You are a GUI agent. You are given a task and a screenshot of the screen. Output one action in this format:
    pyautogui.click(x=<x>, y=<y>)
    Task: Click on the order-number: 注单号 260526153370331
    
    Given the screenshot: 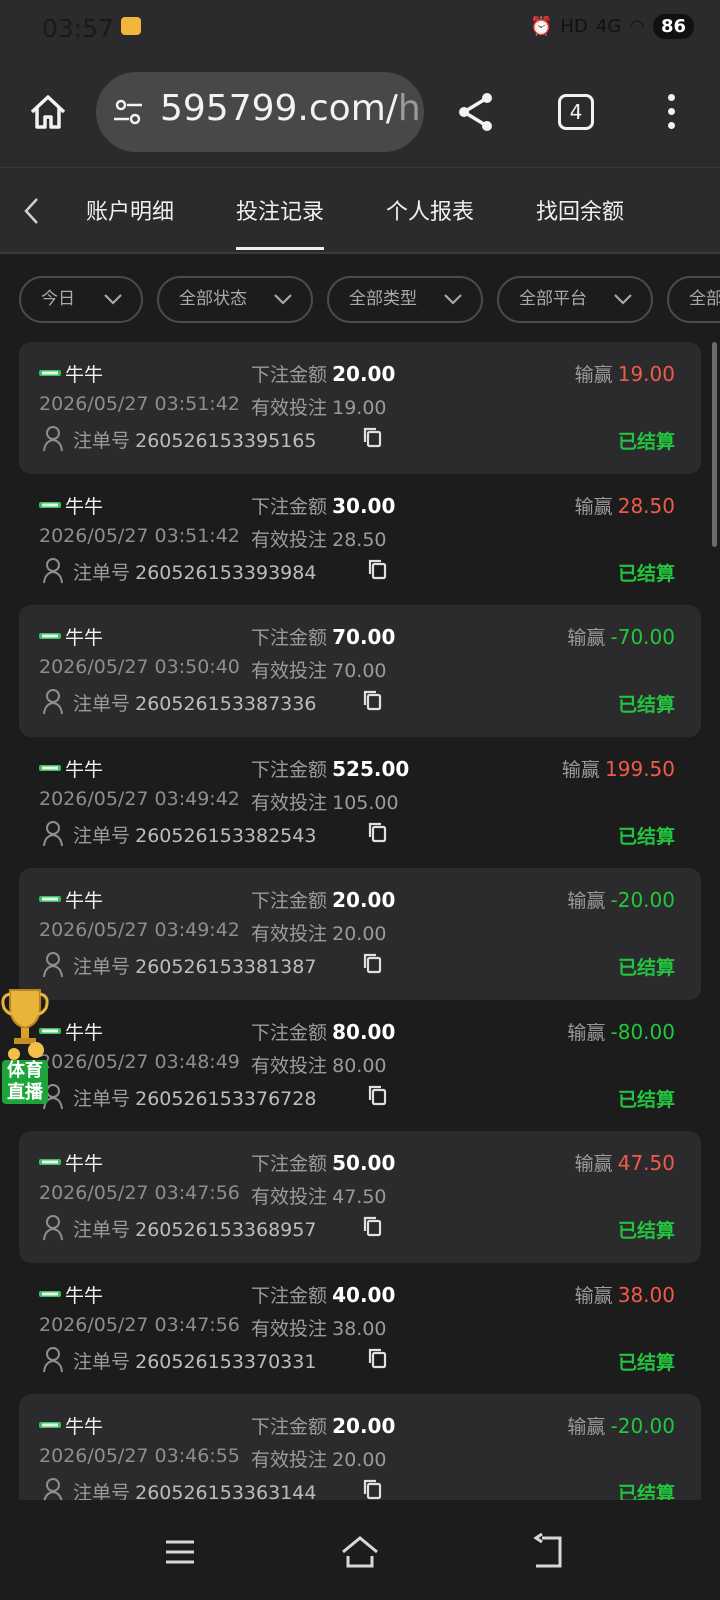 What is the action you would take?
    pyautogui.click(x=194, y=1360)
    